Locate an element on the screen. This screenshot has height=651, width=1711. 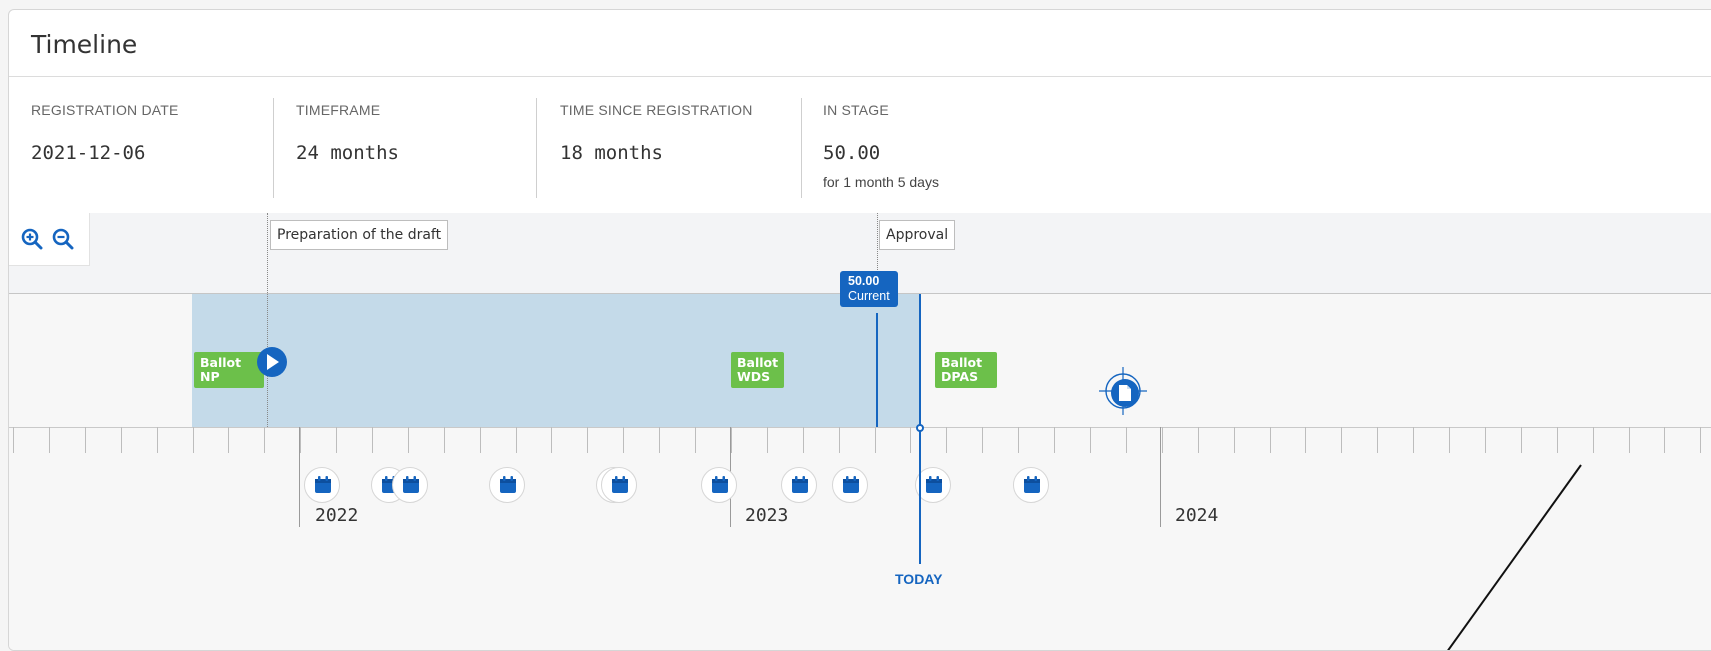
current-line is located at coordinates (877, 370).